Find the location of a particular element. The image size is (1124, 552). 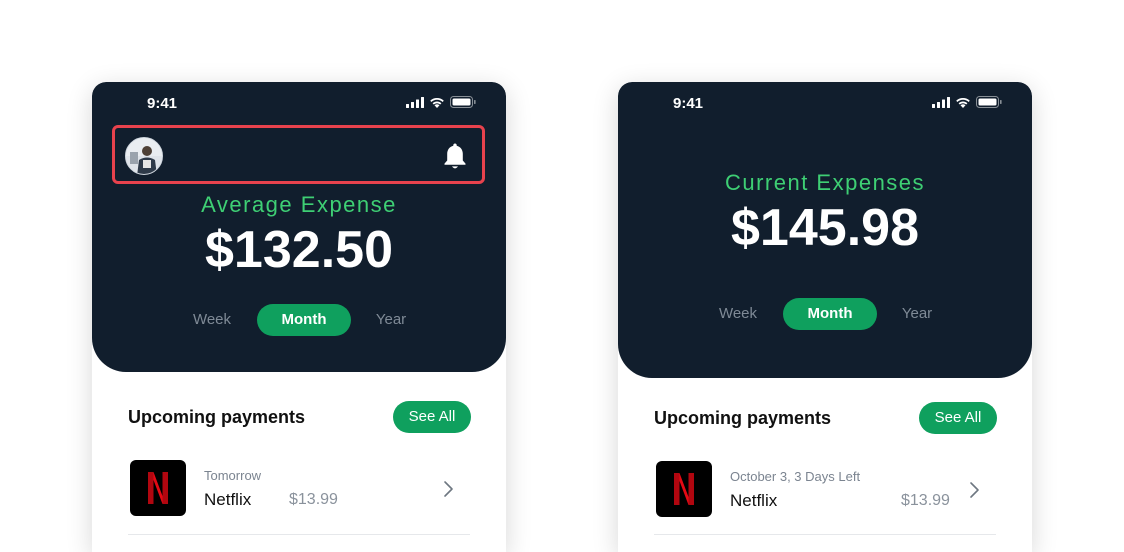

average-expense-amount: $132.50 is located at coordinates (299, 250).